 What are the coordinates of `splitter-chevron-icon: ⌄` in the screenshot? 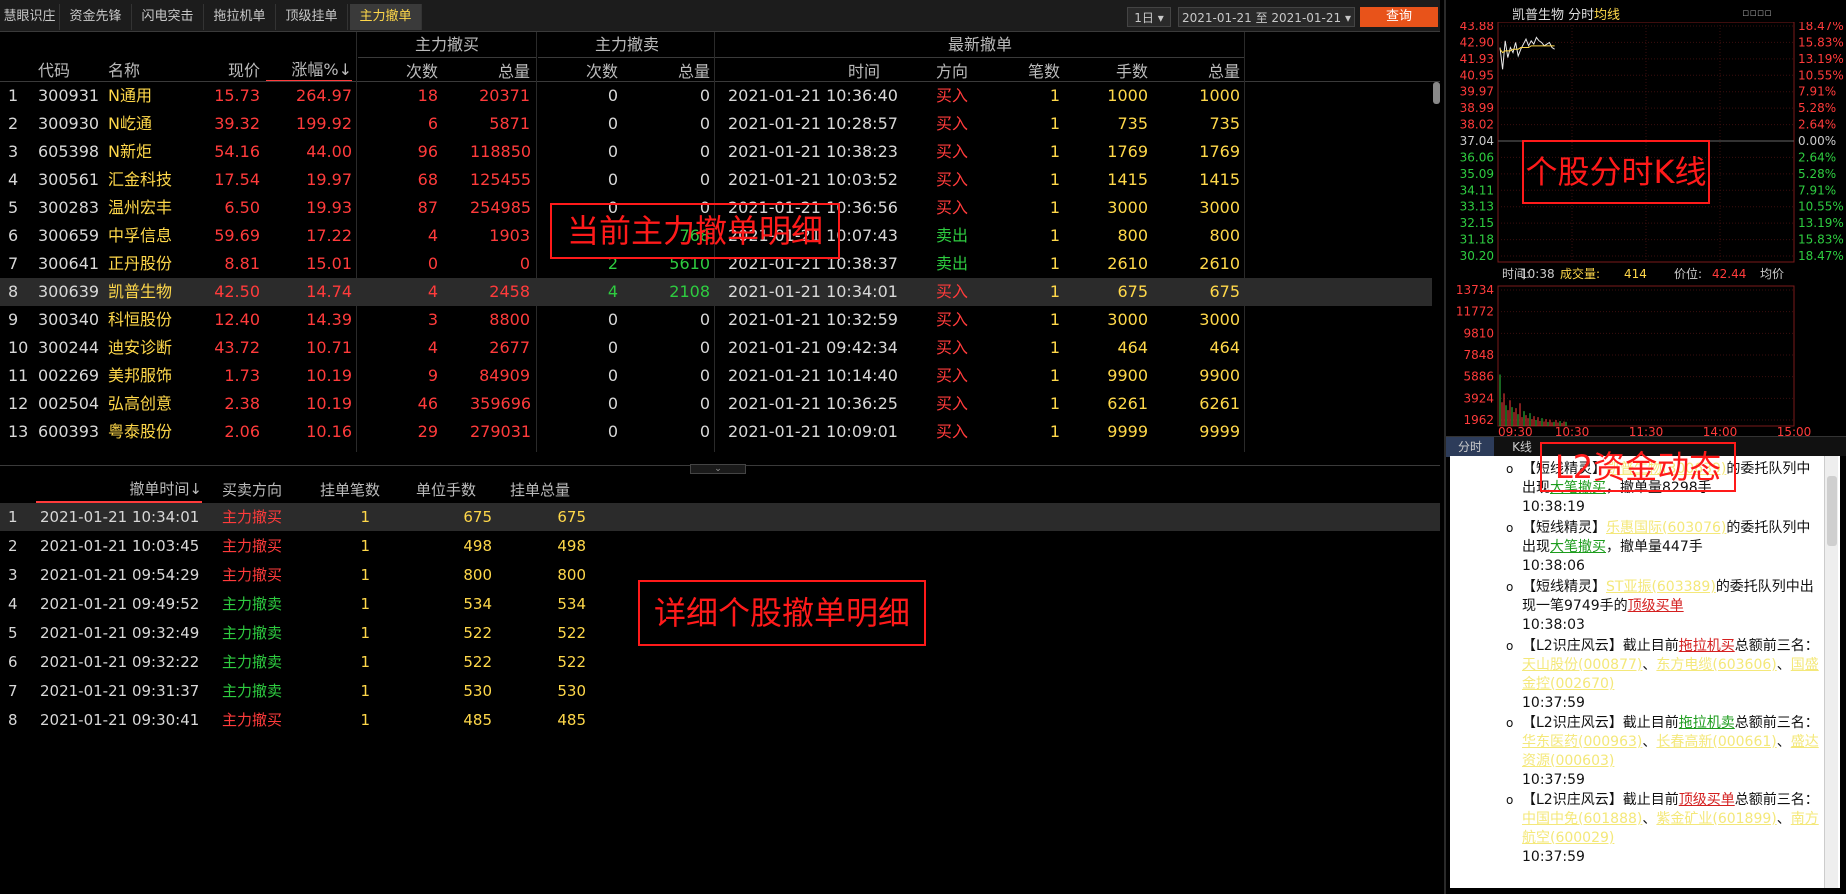 It's located at (718, 469).